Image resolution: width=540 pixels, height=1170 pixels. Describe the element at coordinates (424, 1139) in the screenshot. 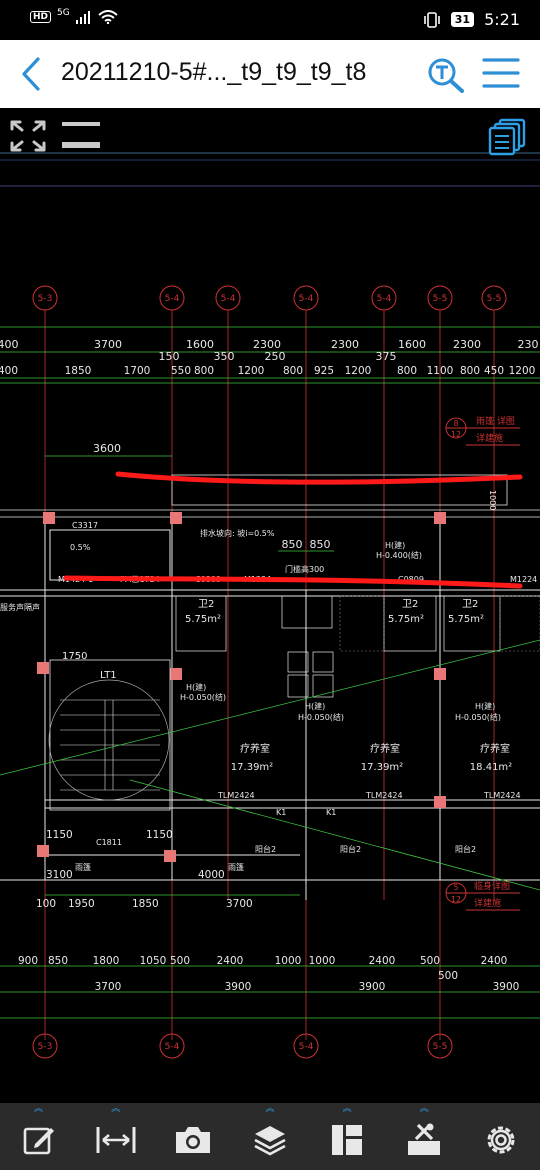

I see `toolbox-icon` at that location.